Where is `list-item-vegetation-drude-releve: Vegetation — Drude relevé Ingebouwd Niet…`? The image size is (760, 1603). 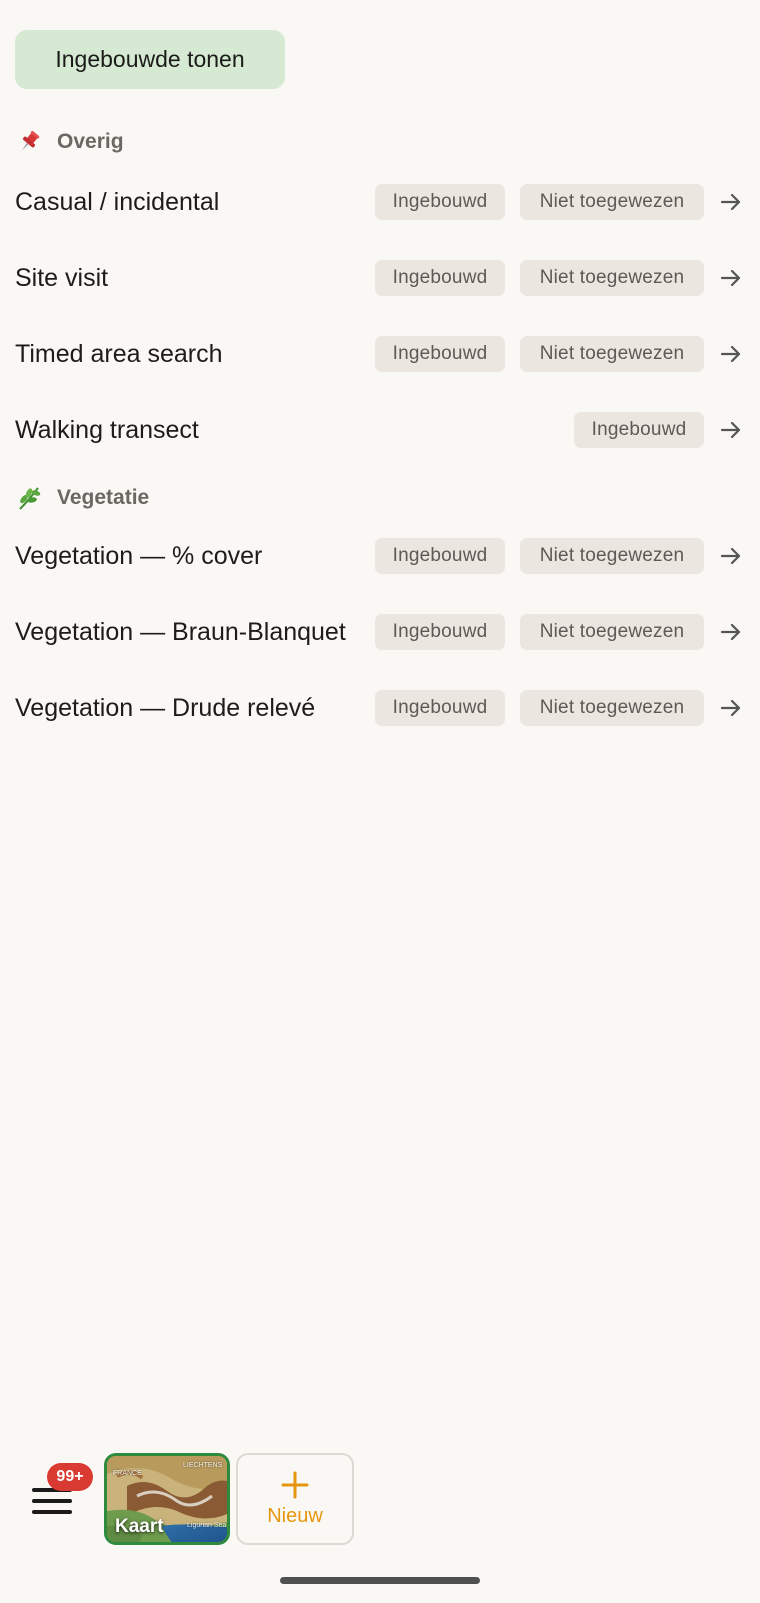
list-item-vegetation-drude-releve: Vegetation — Drude relevé Ingebouwd Niet… is located at coordinates (380, 708).